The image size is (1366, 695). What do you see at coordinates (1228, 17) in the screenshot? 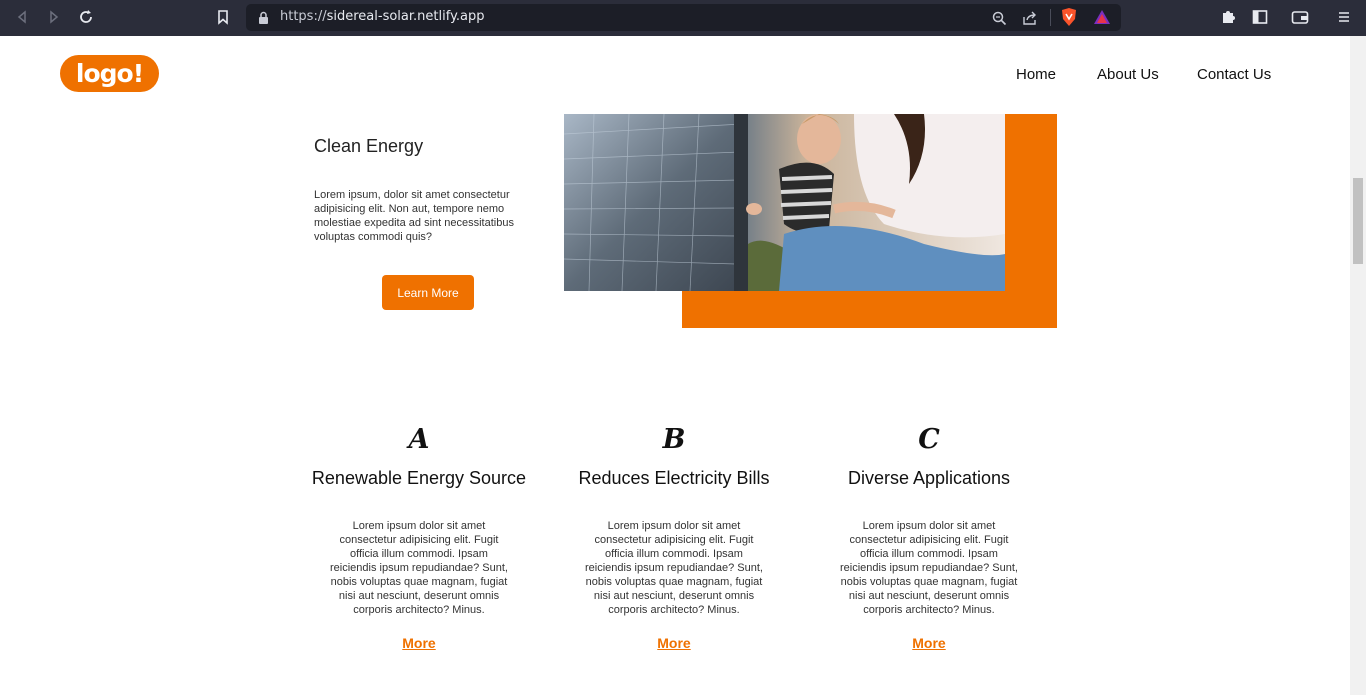
I see `extensions-icon` at bounding box center [1228, 17].